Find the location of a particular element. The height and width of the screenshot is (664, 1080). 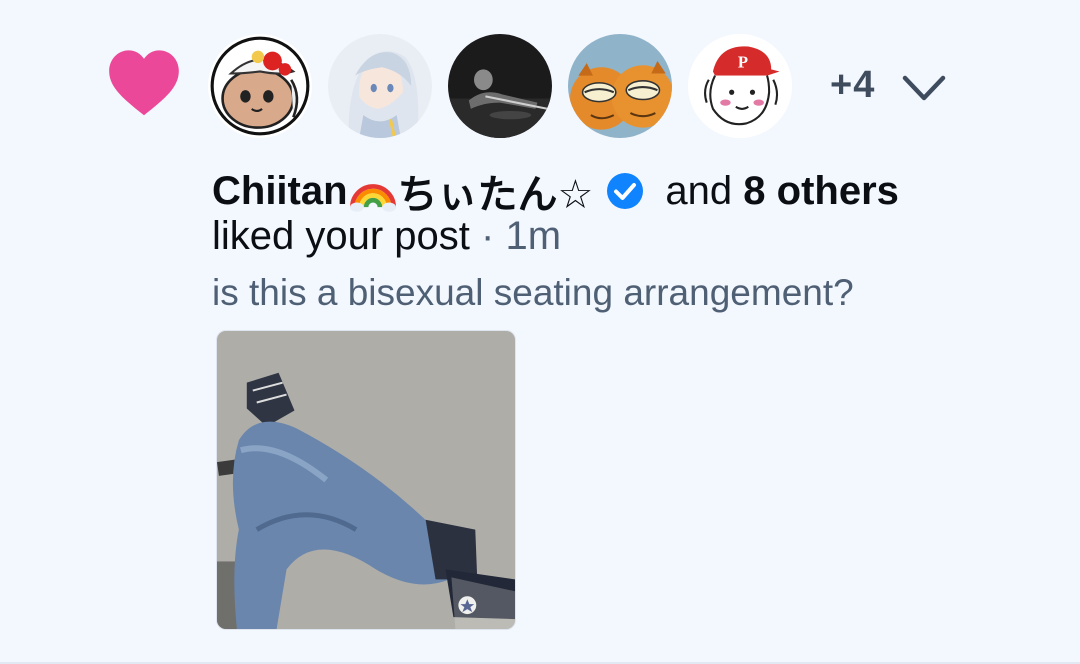

notification-action: liked your post · 1m is located at coordinates (386, 236).